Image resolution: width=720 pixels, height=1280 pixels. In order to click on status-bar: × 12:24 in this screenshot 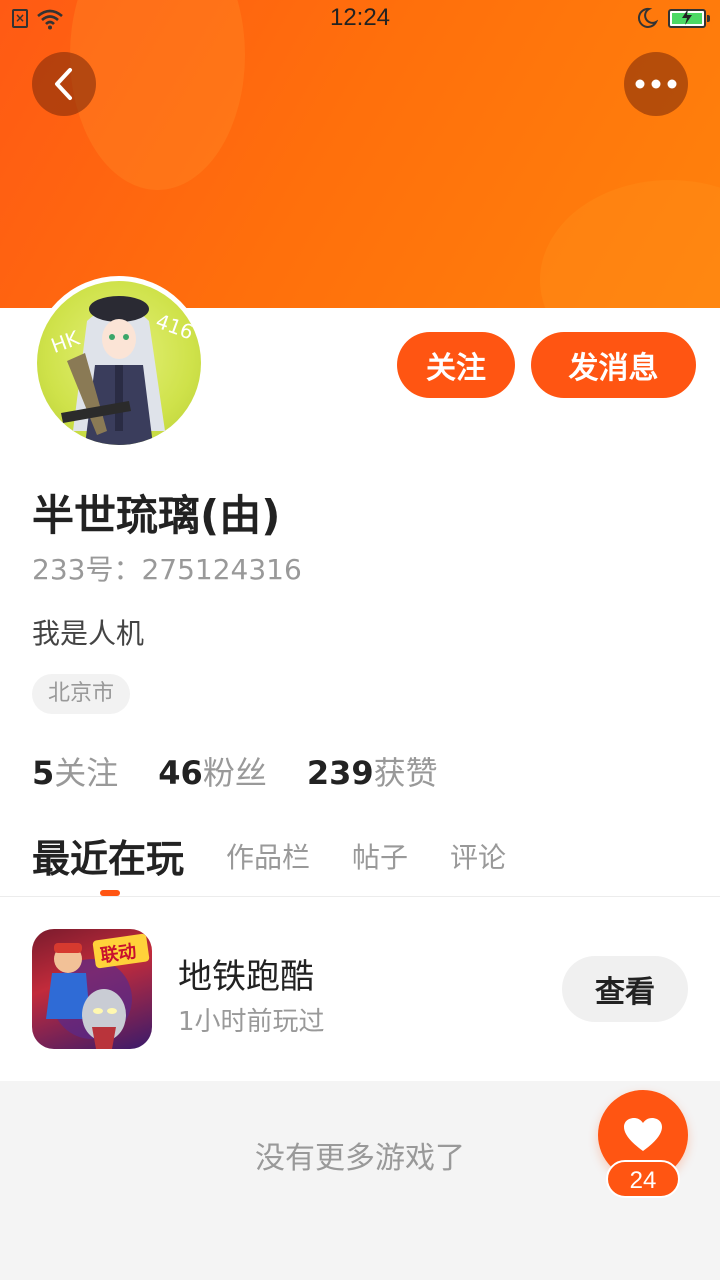, I will do `click(360, 19)`.